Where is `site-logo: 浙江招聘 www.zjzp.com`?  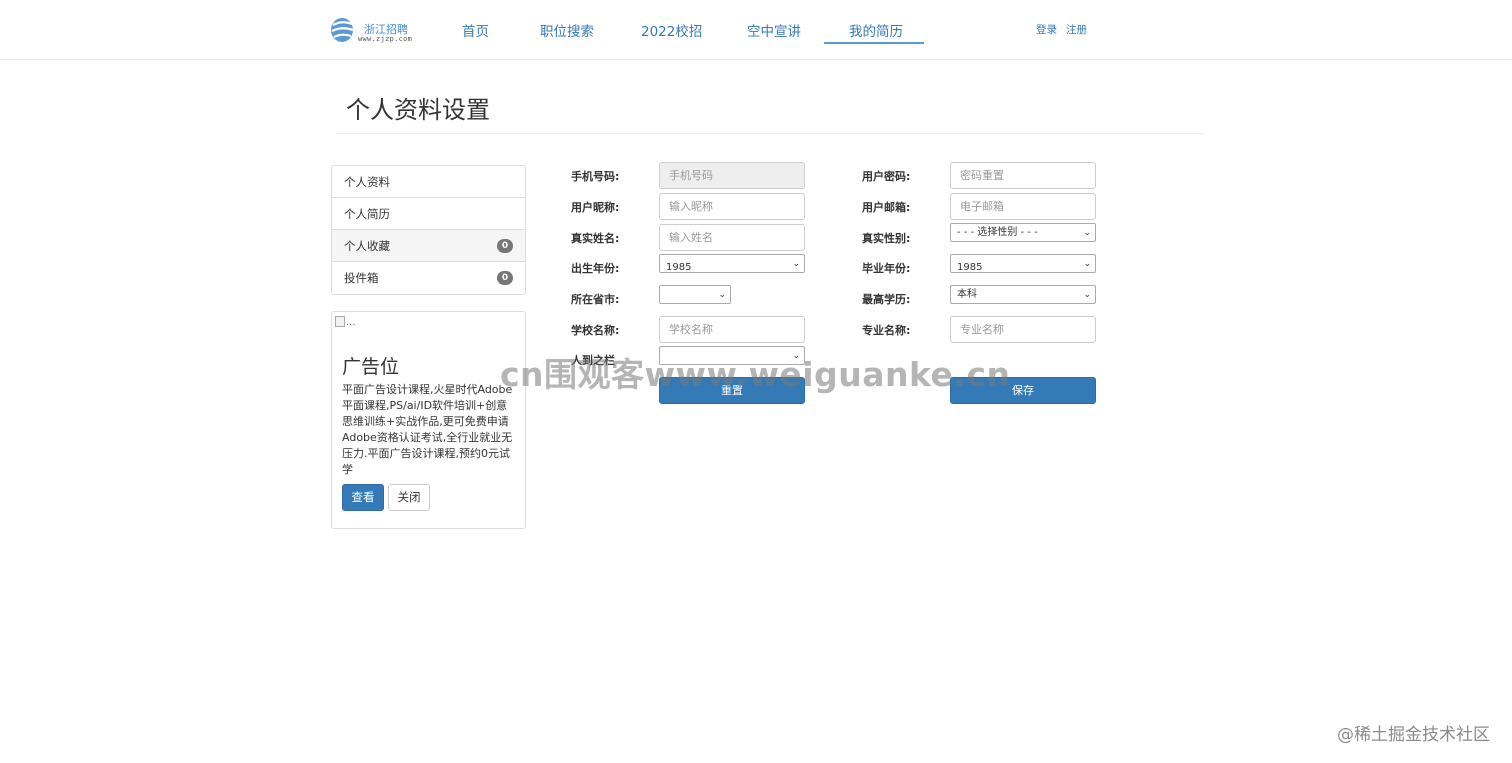 site-logo: 浙江招聘 www.zjzp.com is located at coordinates (377, 31).